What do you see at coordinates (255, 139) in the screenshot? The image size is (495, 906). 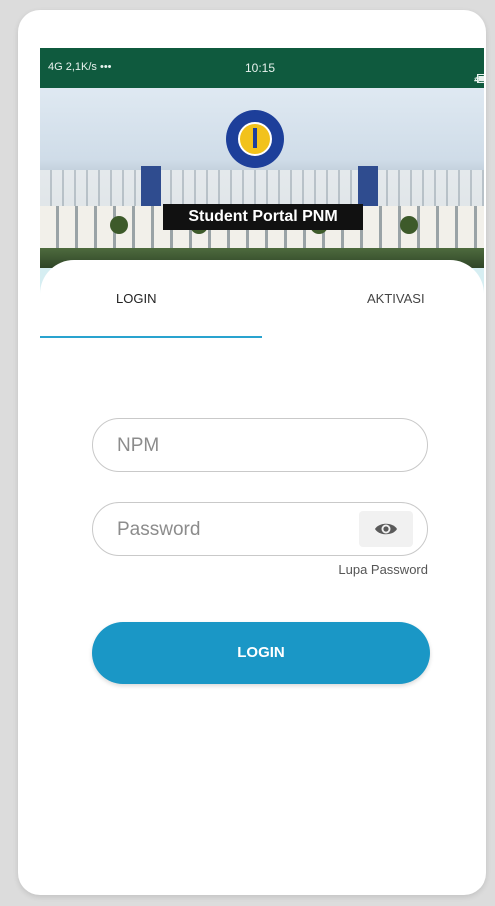 I see `pnm-logo-icon` at bounding box center [255, 139].